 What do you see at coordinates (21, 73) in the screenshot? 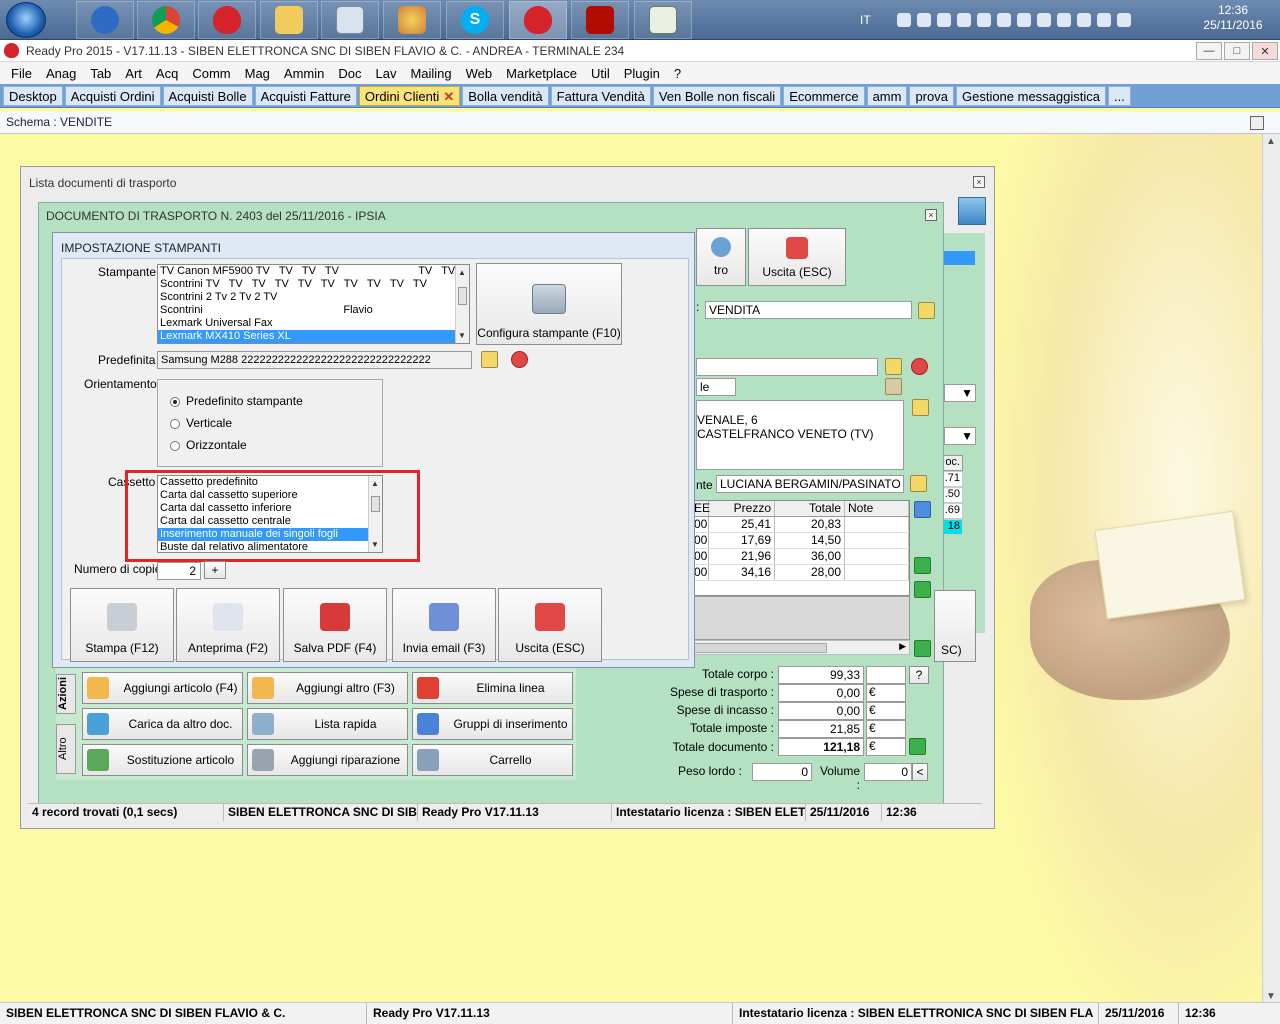
I see `menu-item: File` at bounding box center [21, 73].